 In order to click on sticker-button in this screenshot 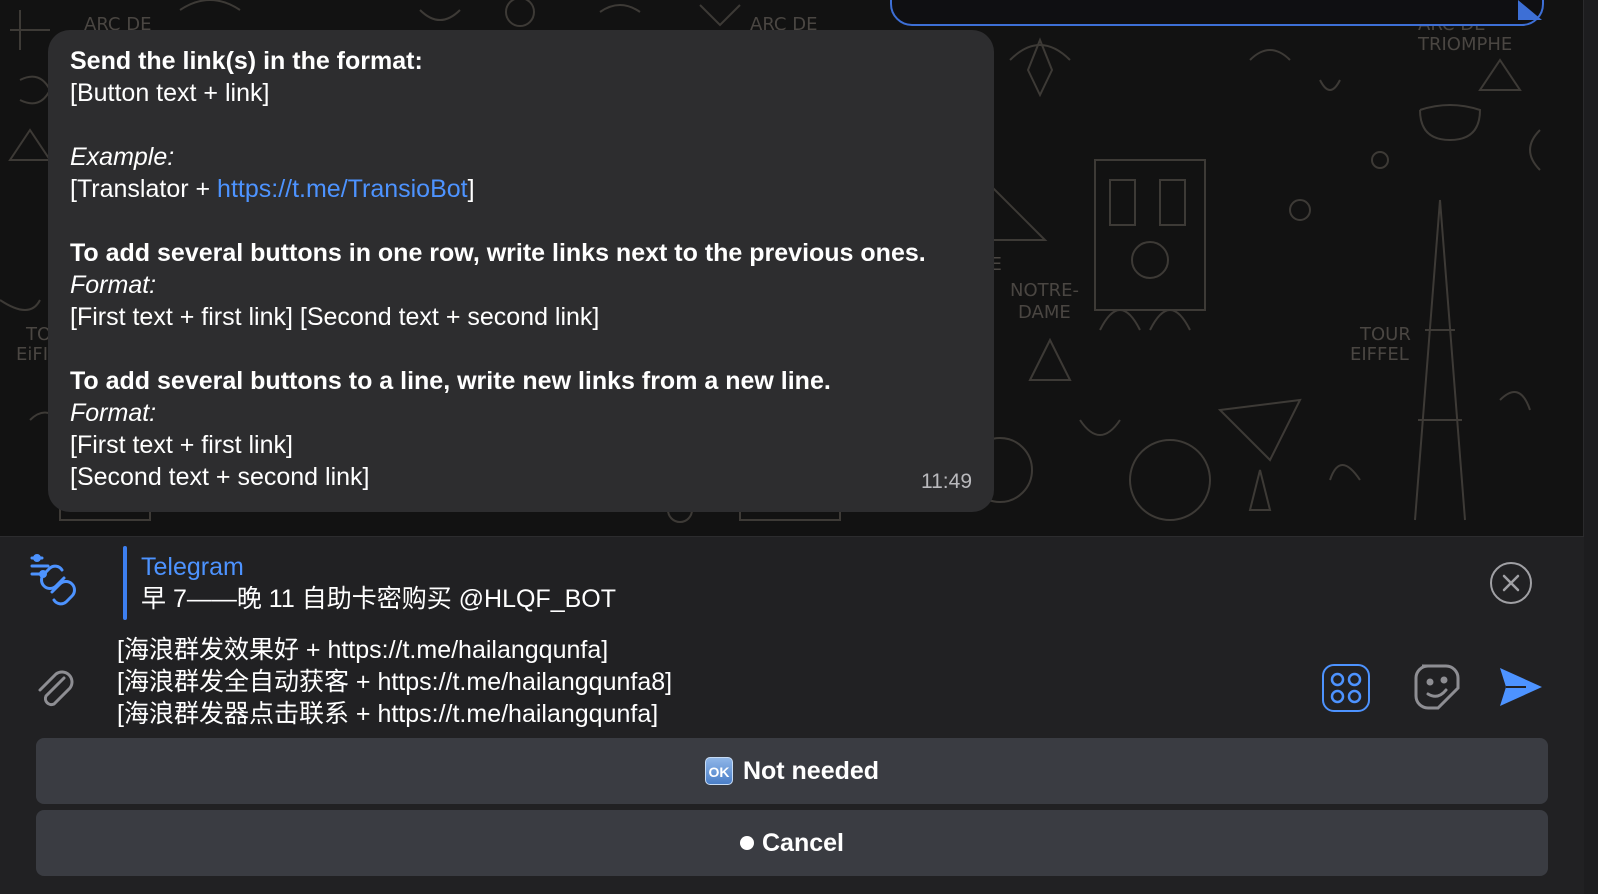, I will do `click(1437, 687)`.